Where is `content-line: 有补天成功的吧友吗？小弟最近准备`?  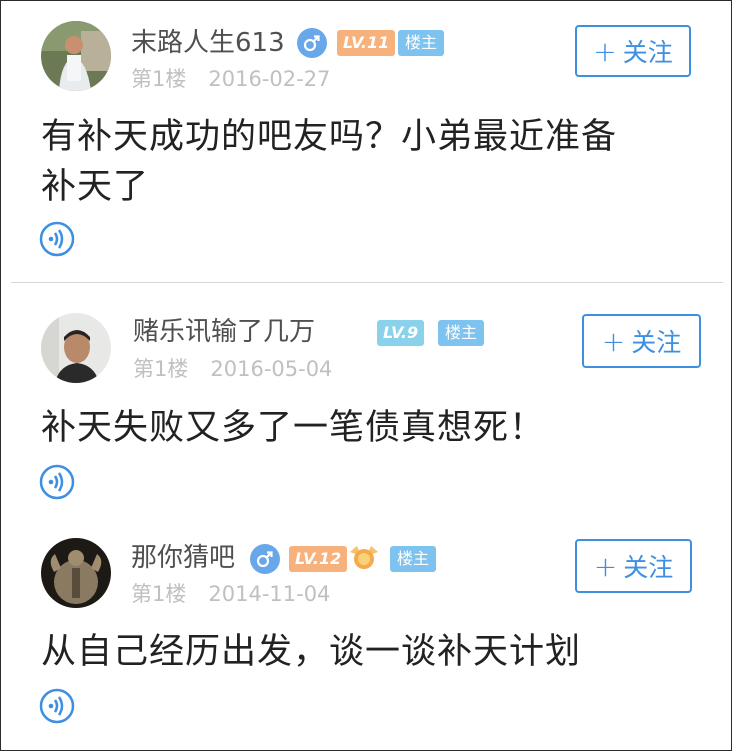 content-line: 有补天成功的吧友吗？小弟最近准备 is located at coordinates (329, 137).